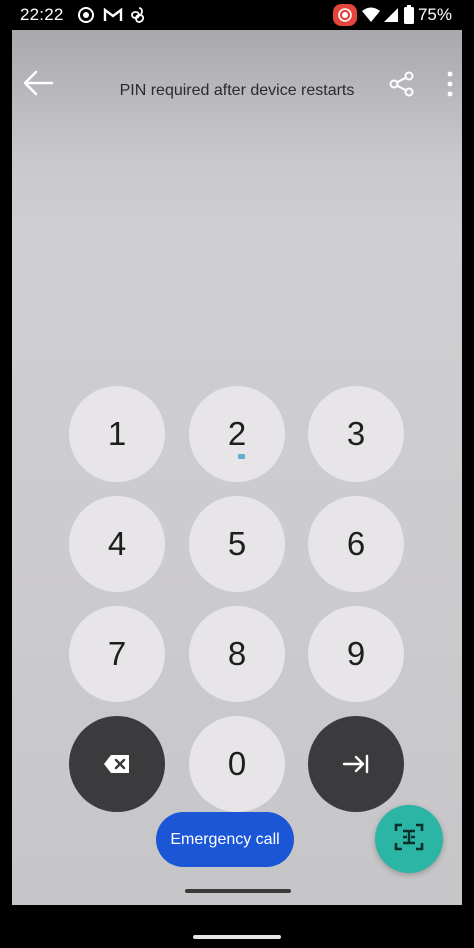  I want to click on back-button, so click(38, 83).